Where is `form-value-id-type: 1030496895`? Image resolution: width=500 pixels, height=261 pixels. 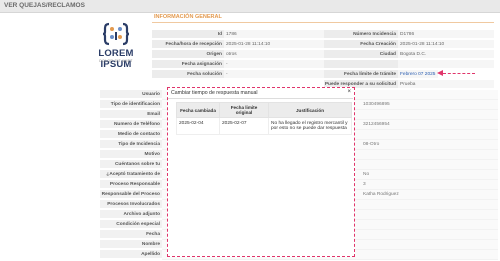 form-value-id-type: 1030496895 is located at coordinates (376, 104).